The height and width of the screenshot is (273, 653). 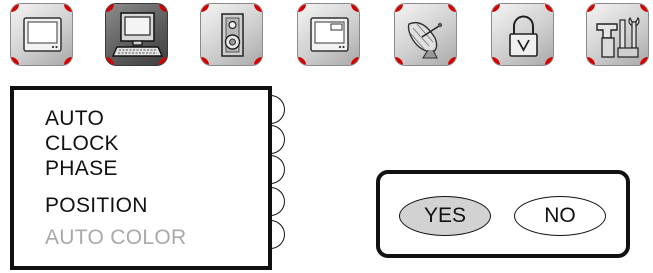 I want to click on computer-icon, so click(x=137, y=34).